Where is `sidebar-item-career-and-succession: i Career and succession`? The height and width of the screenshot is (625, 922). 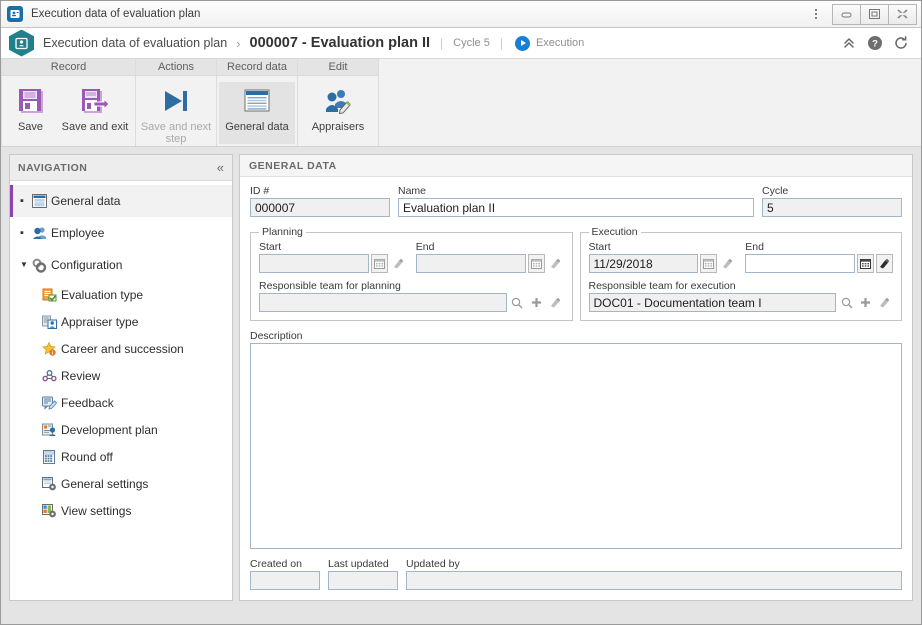
sidebar-item-career-and-succession: i Career and succession is located at coordinates (121, 348).